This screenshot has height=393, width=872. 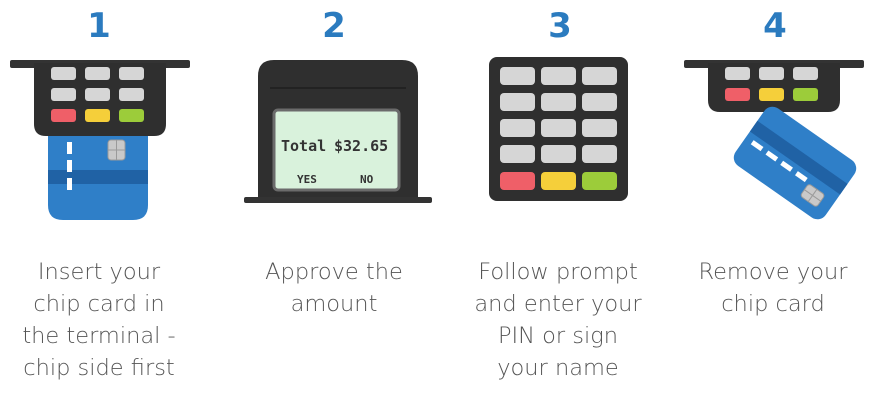 I want to click on chip-card-removed, so click(x=795, y=163).